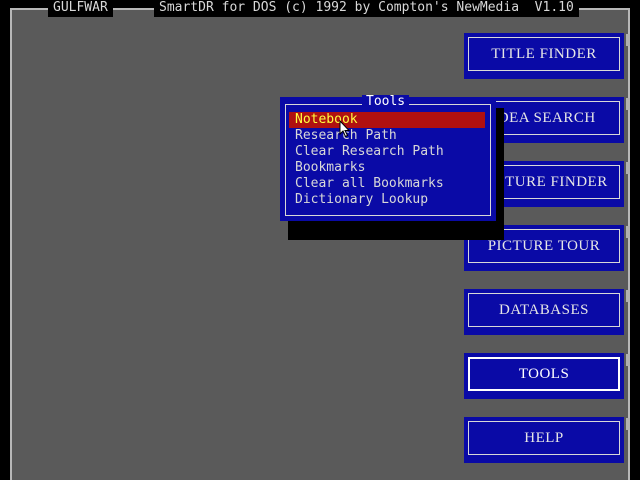 The height and width of the screenshot is (480, 640). I want to click on title-finder-button: TITLE FINDER, so click(544, 56).